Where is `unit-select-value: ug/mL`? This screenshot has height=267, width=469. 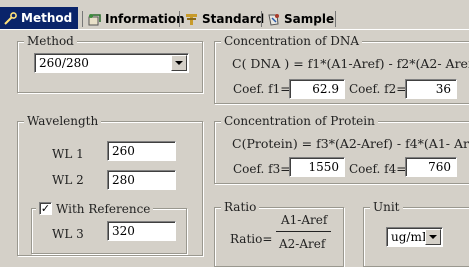
unit-select-value: ug/mL is located at coordinates (410, 237).